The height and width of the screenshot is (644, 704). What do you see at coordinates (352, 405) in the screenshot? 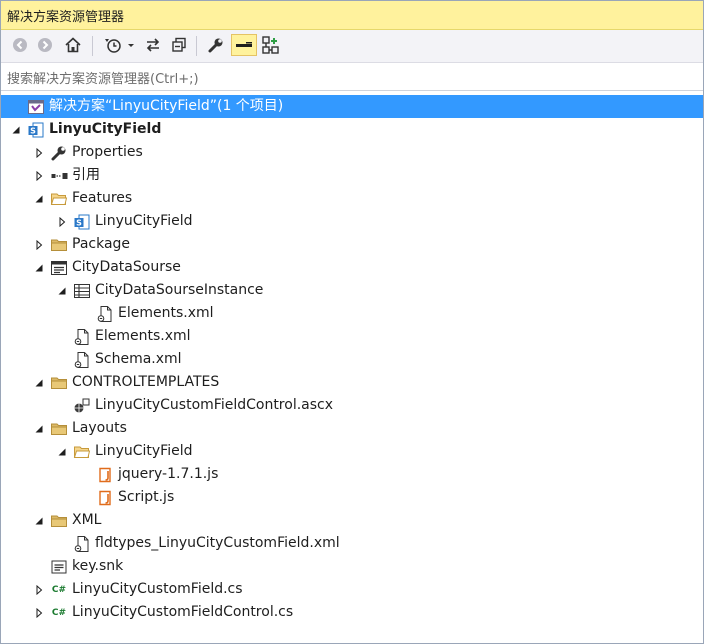
I see `tree-item: LinyuCityCustomFieldControl.ascx` at bounding box center [352, 405].